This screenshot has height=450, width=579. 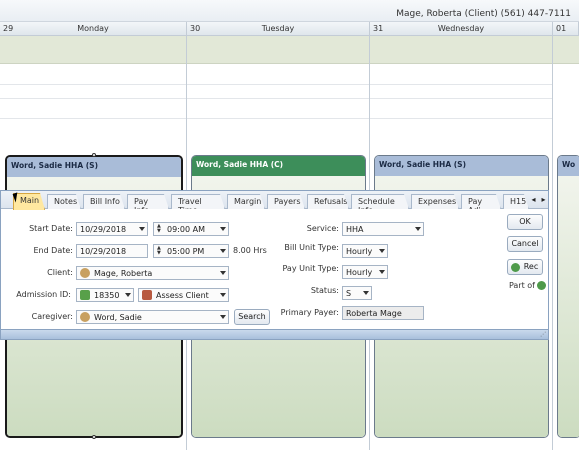 I want to click on start-date-label: Start Date:, so click(x=51, y=228).